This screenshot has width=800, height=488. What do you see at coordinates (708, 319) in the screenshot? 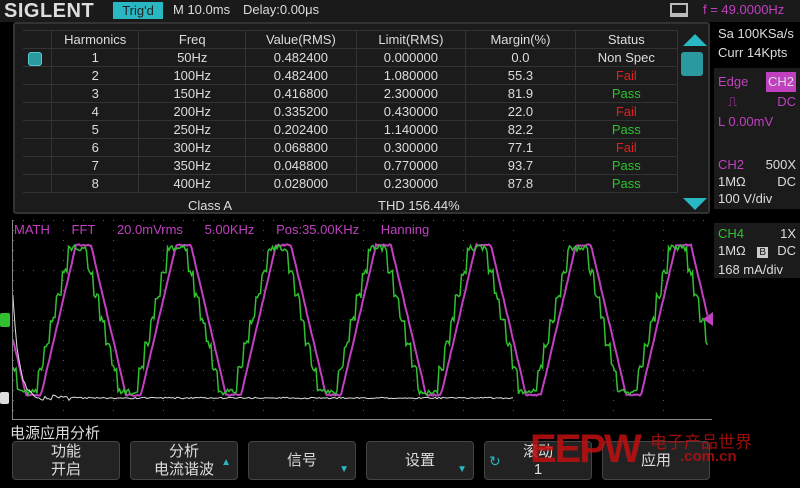
I see `trigger-level-icon` at bounding box center [708, 319].